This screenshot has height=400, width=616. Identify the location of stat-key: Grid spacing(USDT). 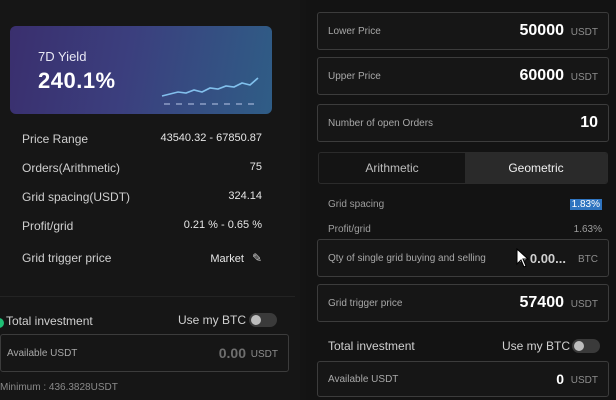
(76, 197).